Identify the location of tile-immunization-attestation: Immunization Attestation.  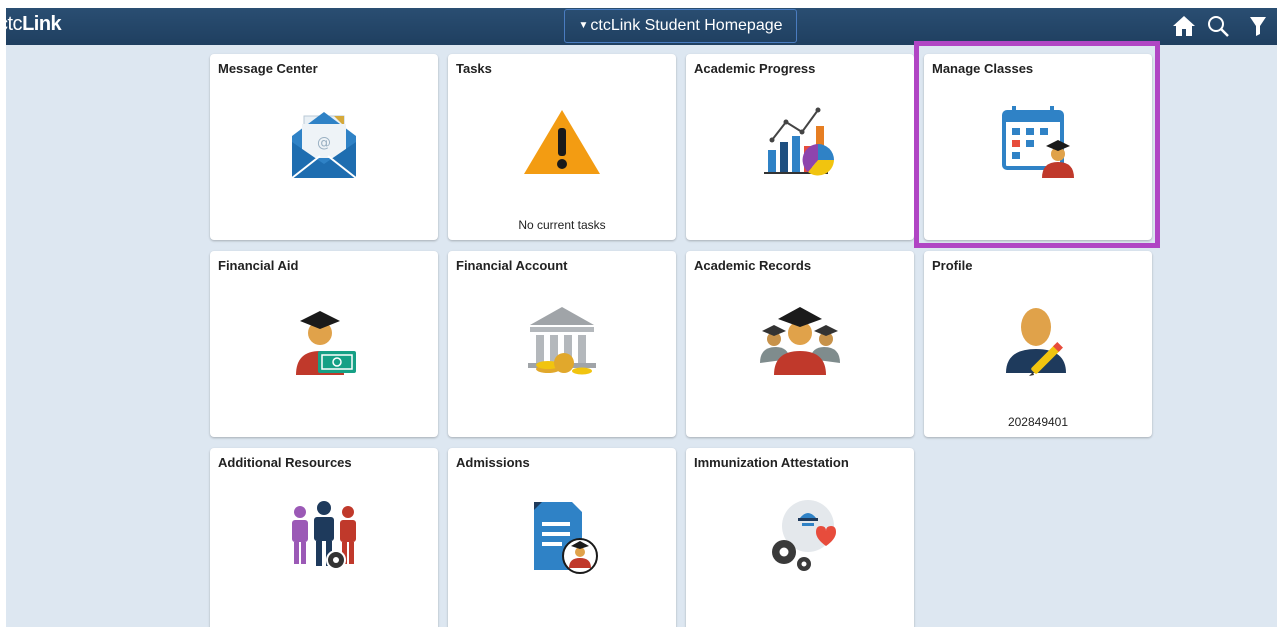
(800, 537).